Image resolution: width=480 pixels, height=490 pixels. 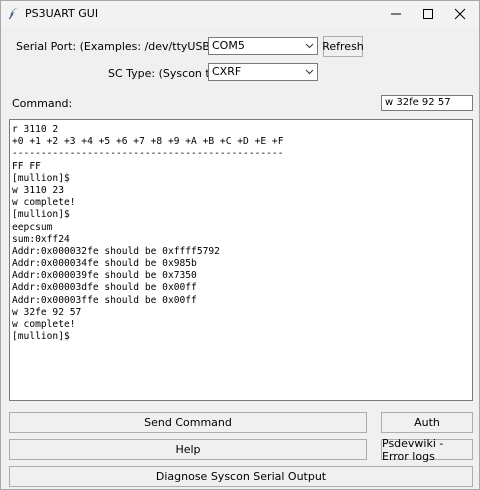 I want to click on command-label: Command:, so click(x=42, y=103).